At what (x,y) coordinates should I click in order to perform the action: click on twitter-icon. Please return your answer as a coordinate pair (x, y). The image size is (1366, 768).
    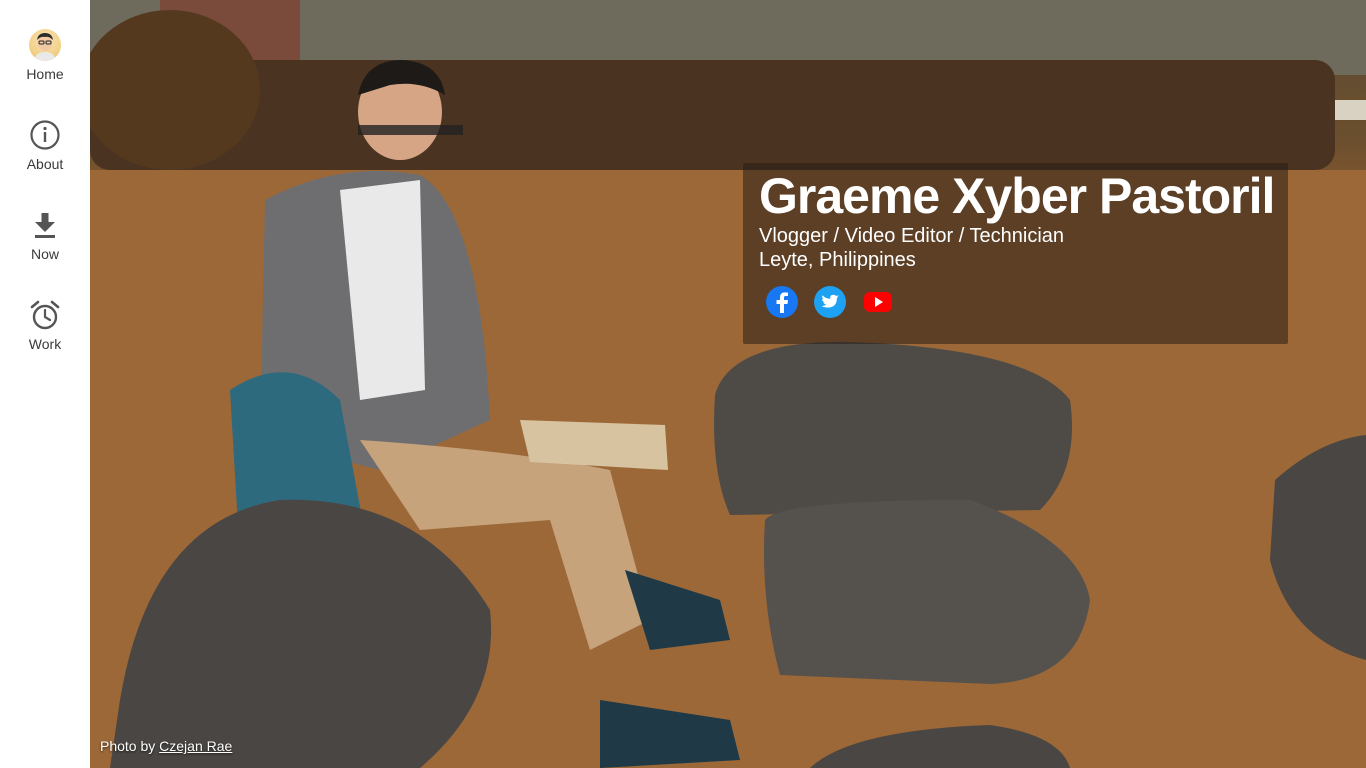
    Looking at the image, I should click on (830, 302).